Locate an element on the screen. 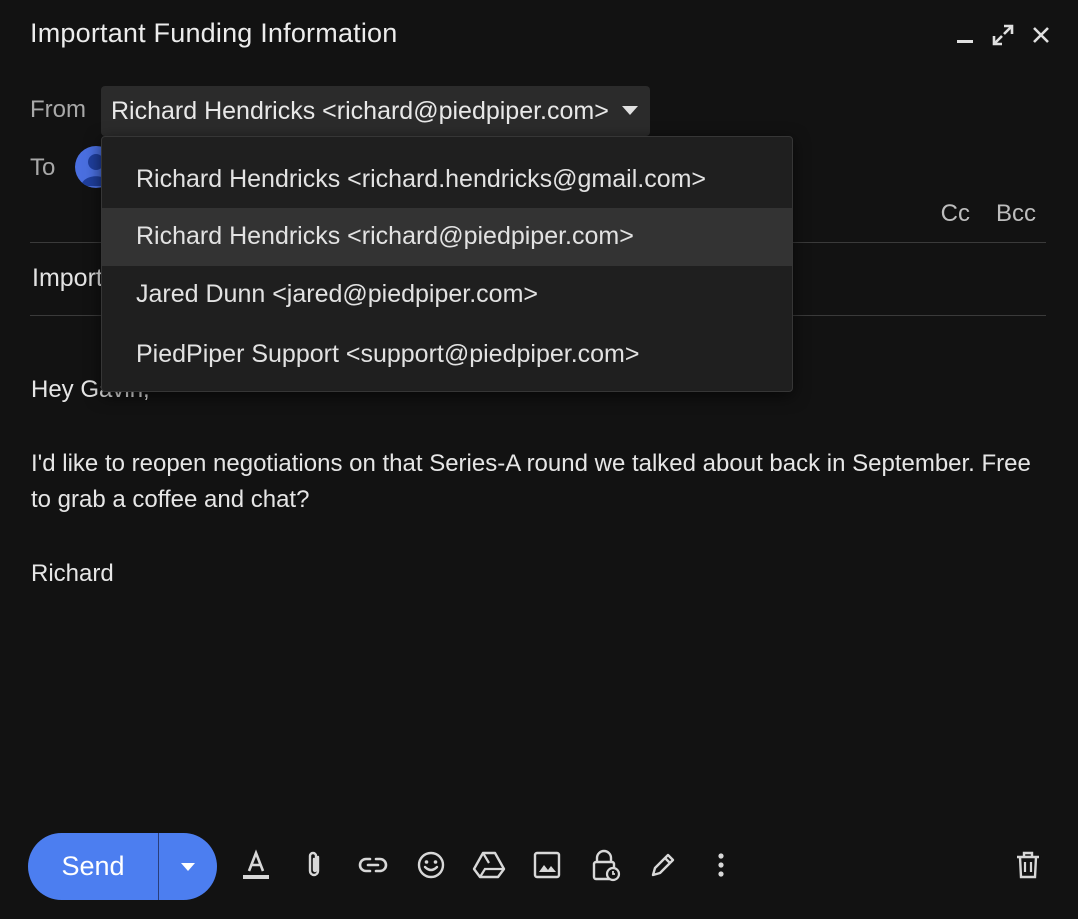 The image size is (1078, 919). insert-signature-button is located at coordinates (663, 865).